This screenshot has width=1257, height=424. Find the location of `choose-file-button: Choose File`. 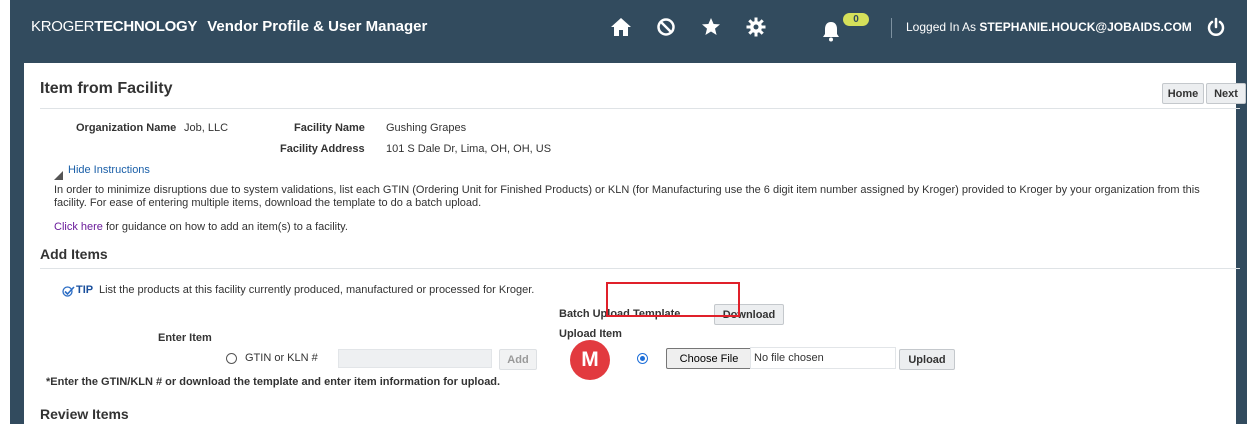

choose-file-button: Choose File is located at coordinates (709, 358).